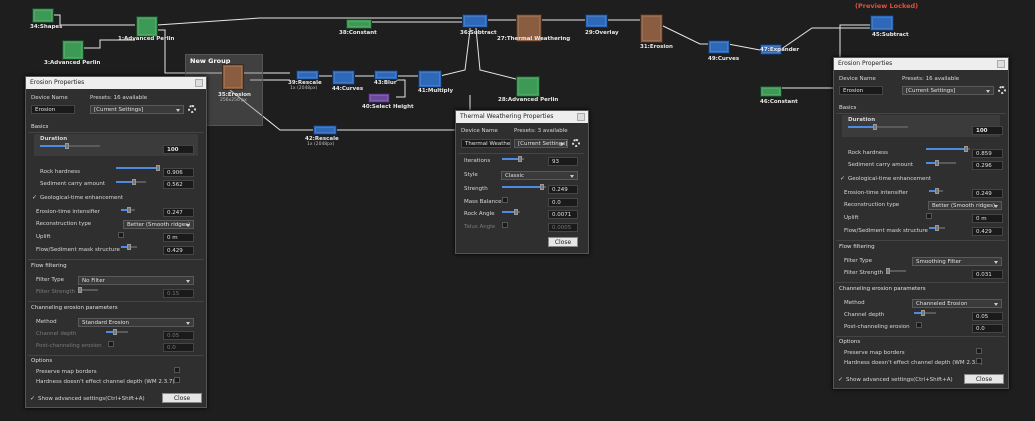 This screenshot has height=421, width=1035. Describe the element at coordinates (563, 202) in the screenshot. I see `mass-balance-value: 0.0` at that location.